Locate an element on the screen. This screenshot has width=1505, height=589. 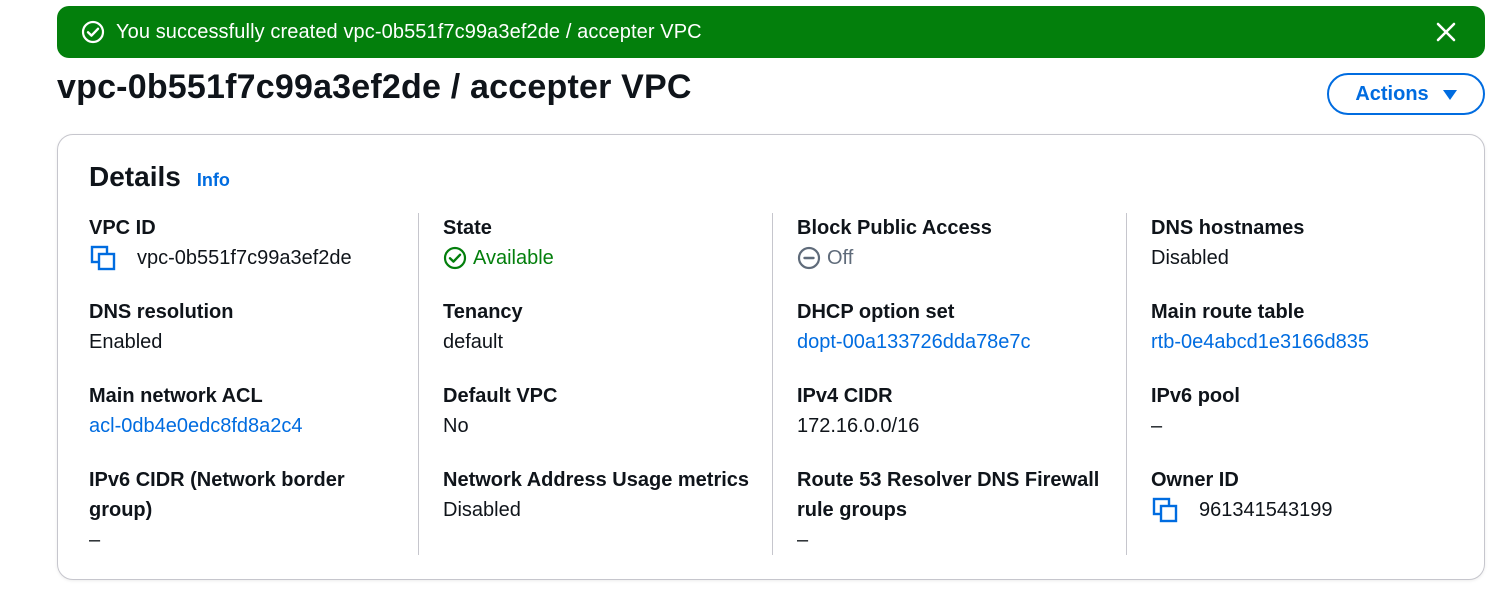
field-value: 172.16.0.0/16 is located at coordinates (858, 426).